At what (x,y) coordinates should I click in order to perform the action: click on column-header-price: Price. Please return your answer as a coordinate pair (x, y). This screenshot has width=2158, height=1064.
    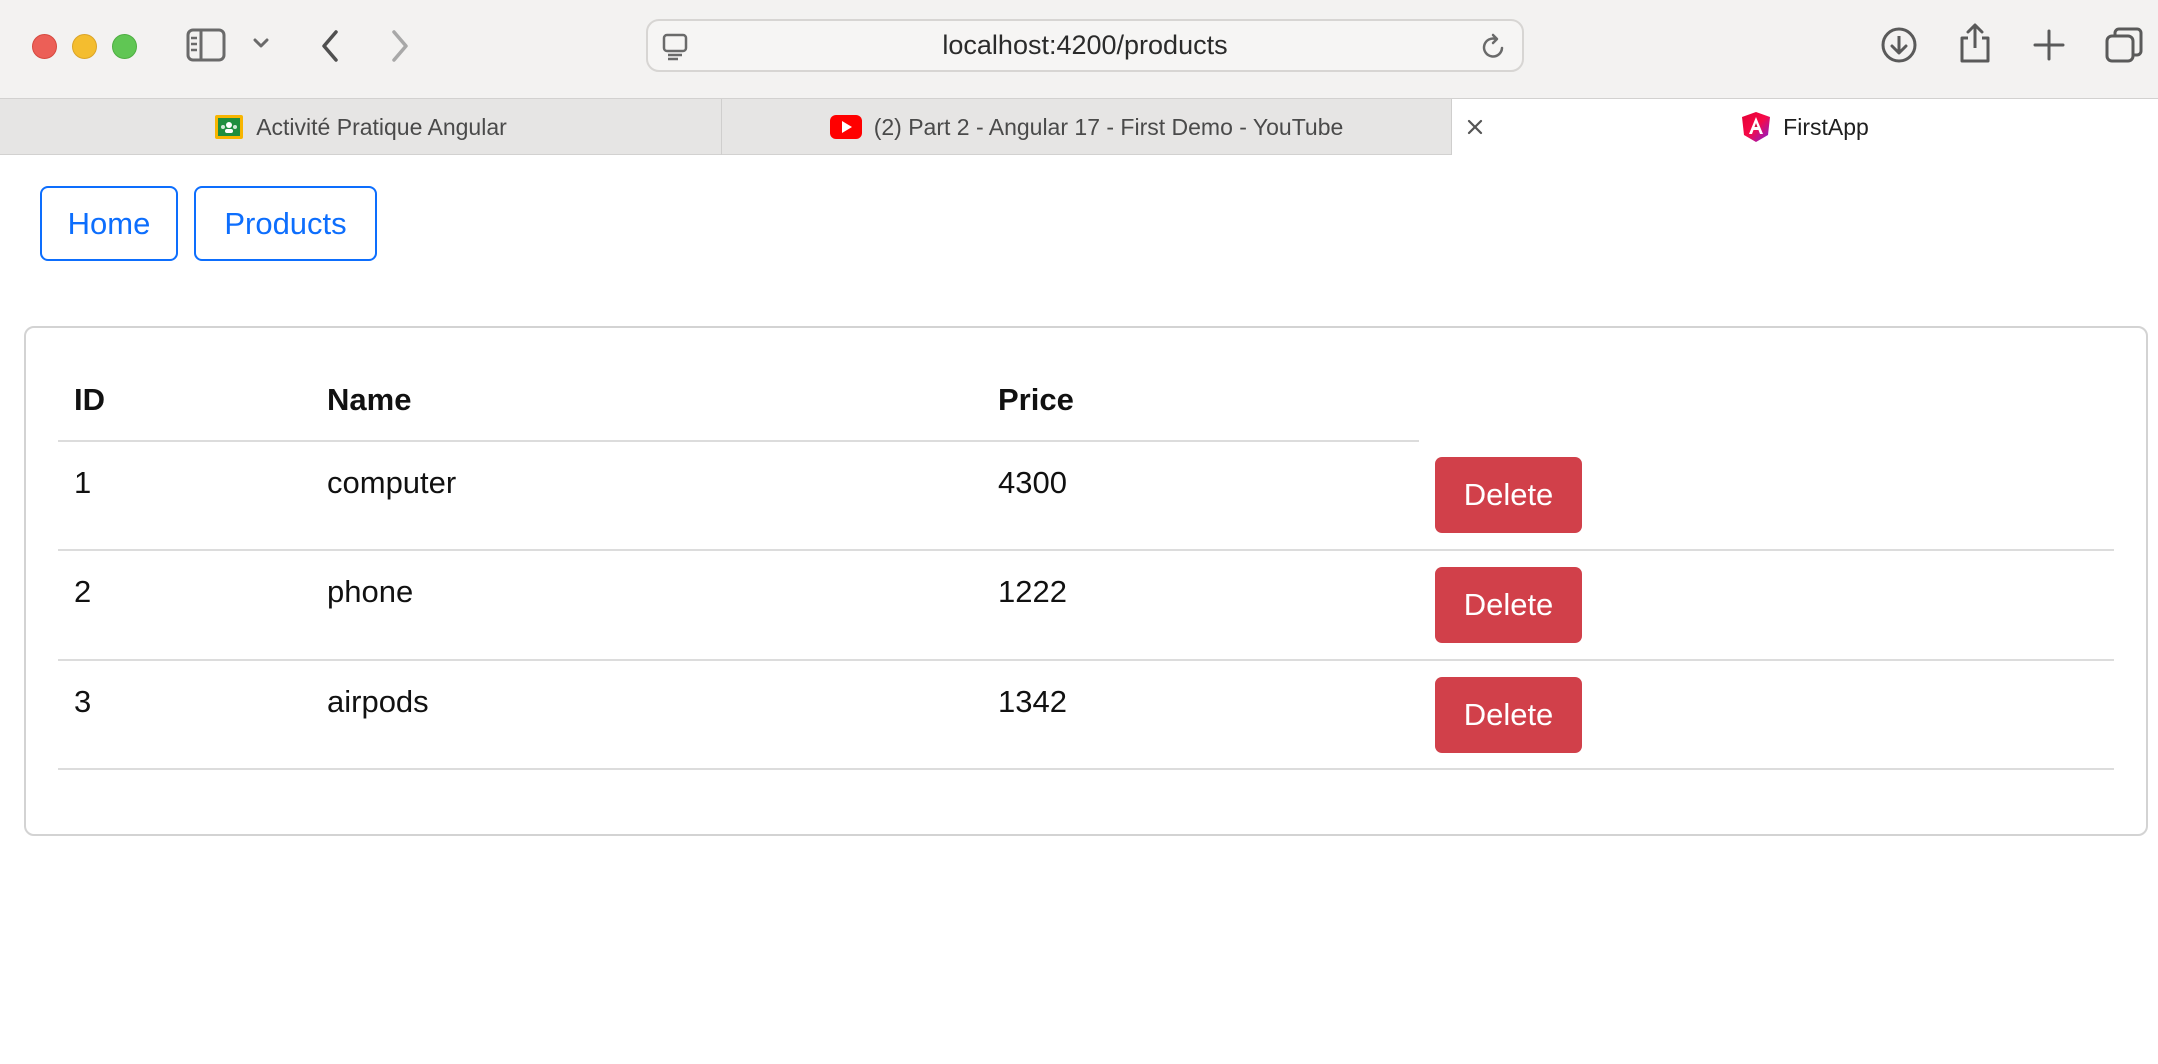
    Looking at the image, I should click on (1036, 399).